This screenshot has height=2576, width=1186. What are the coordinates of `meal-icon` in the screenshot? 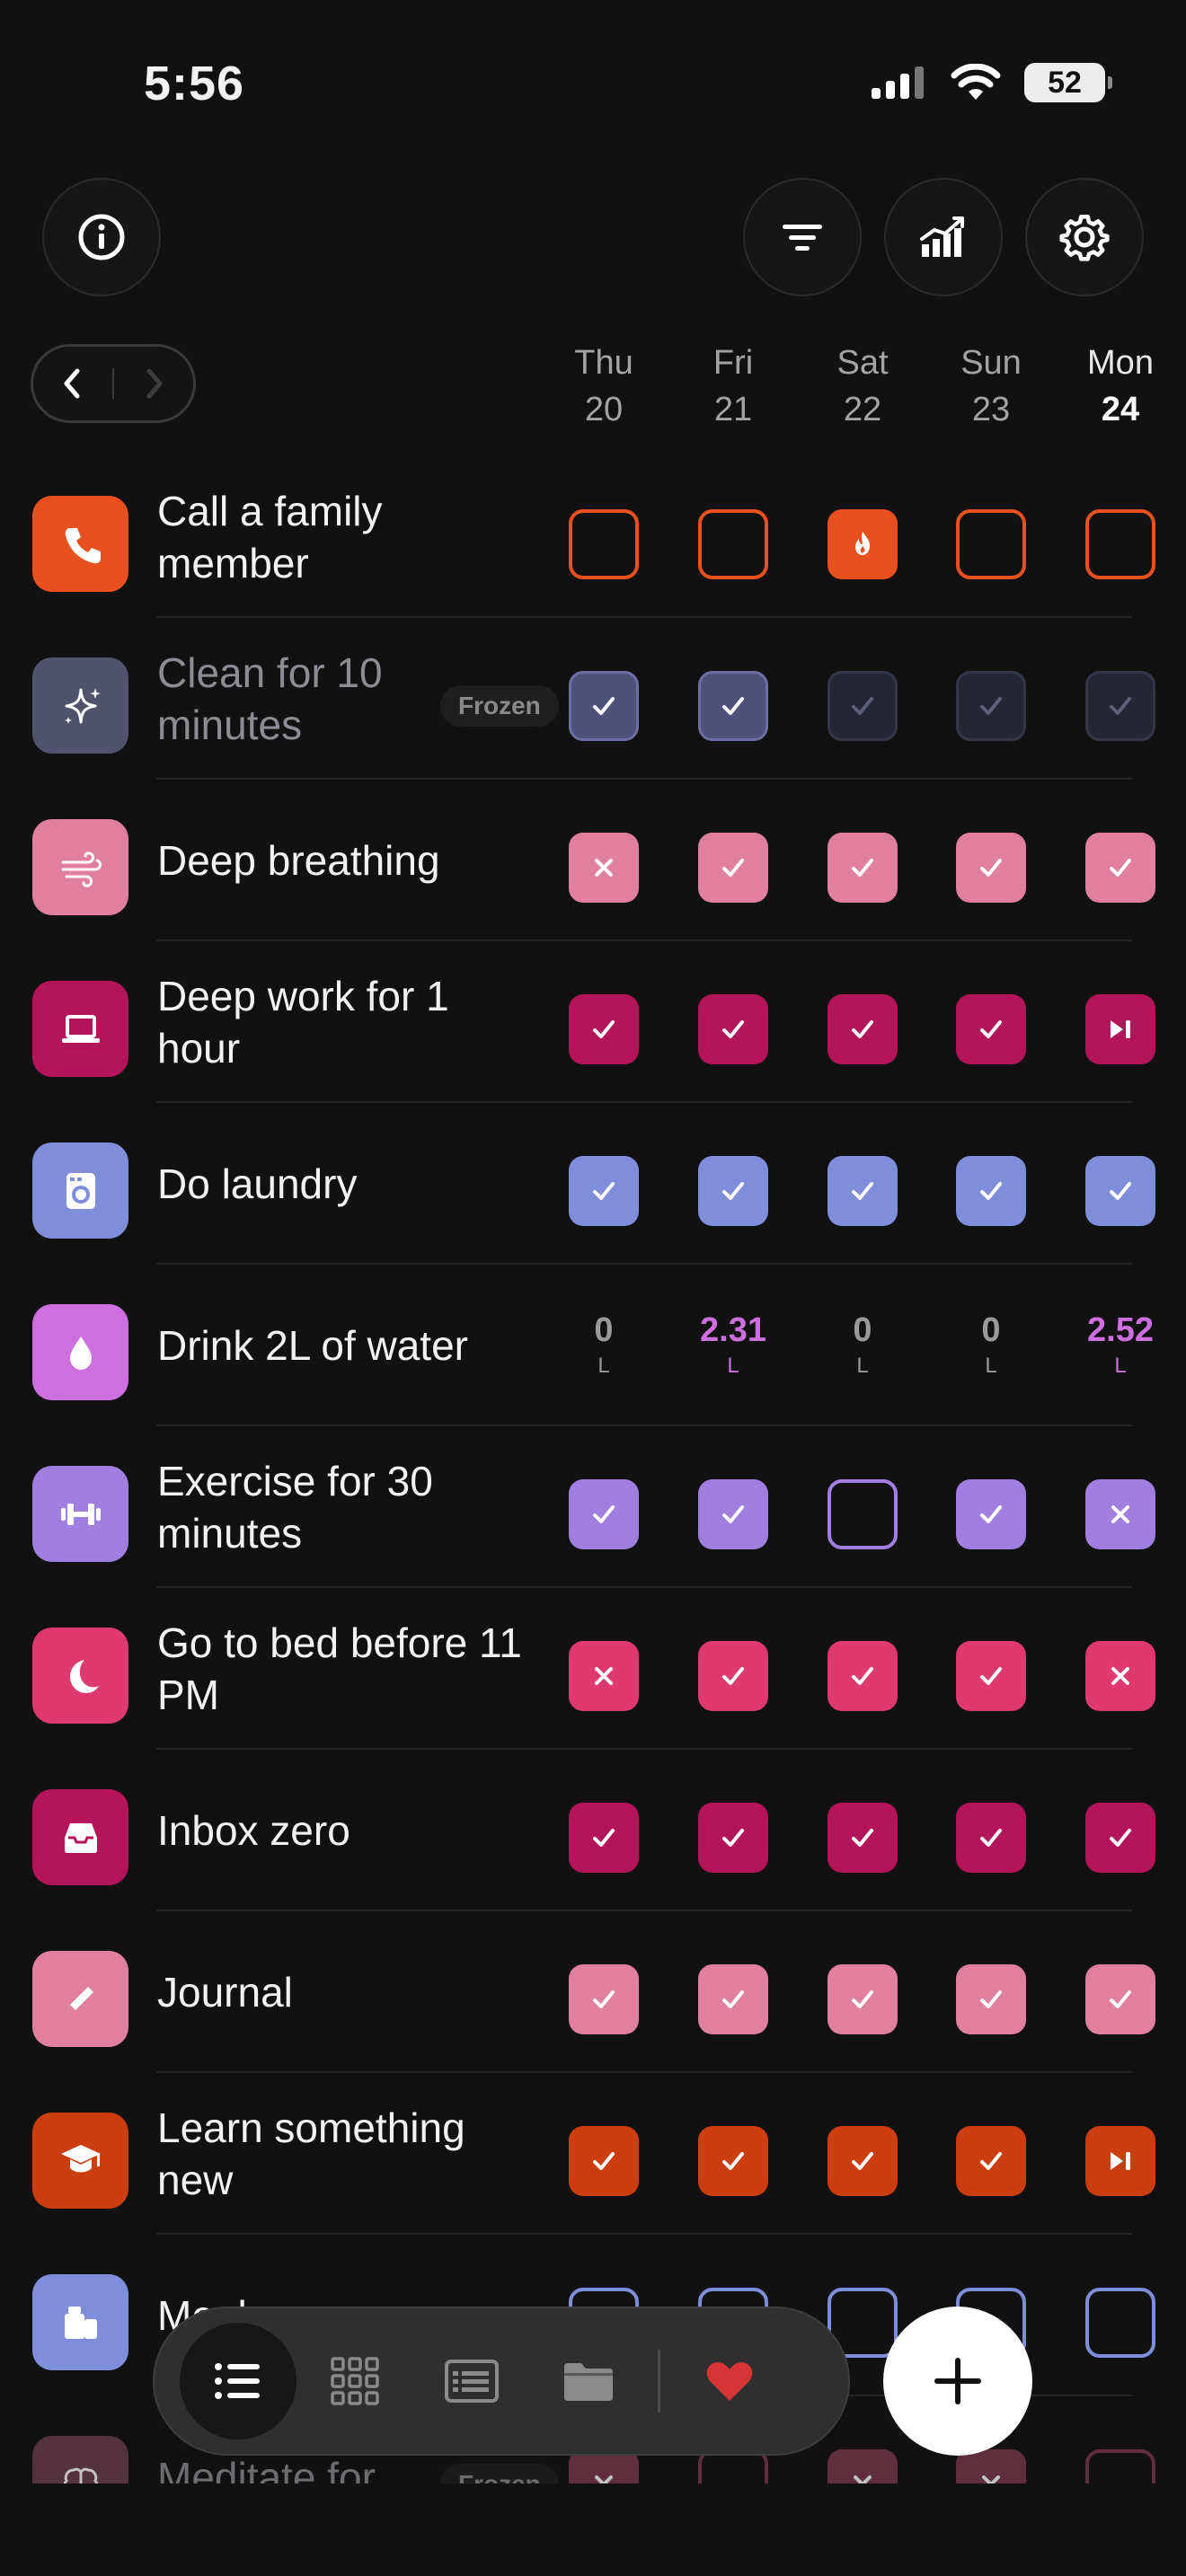 It's located at (80, 2322).